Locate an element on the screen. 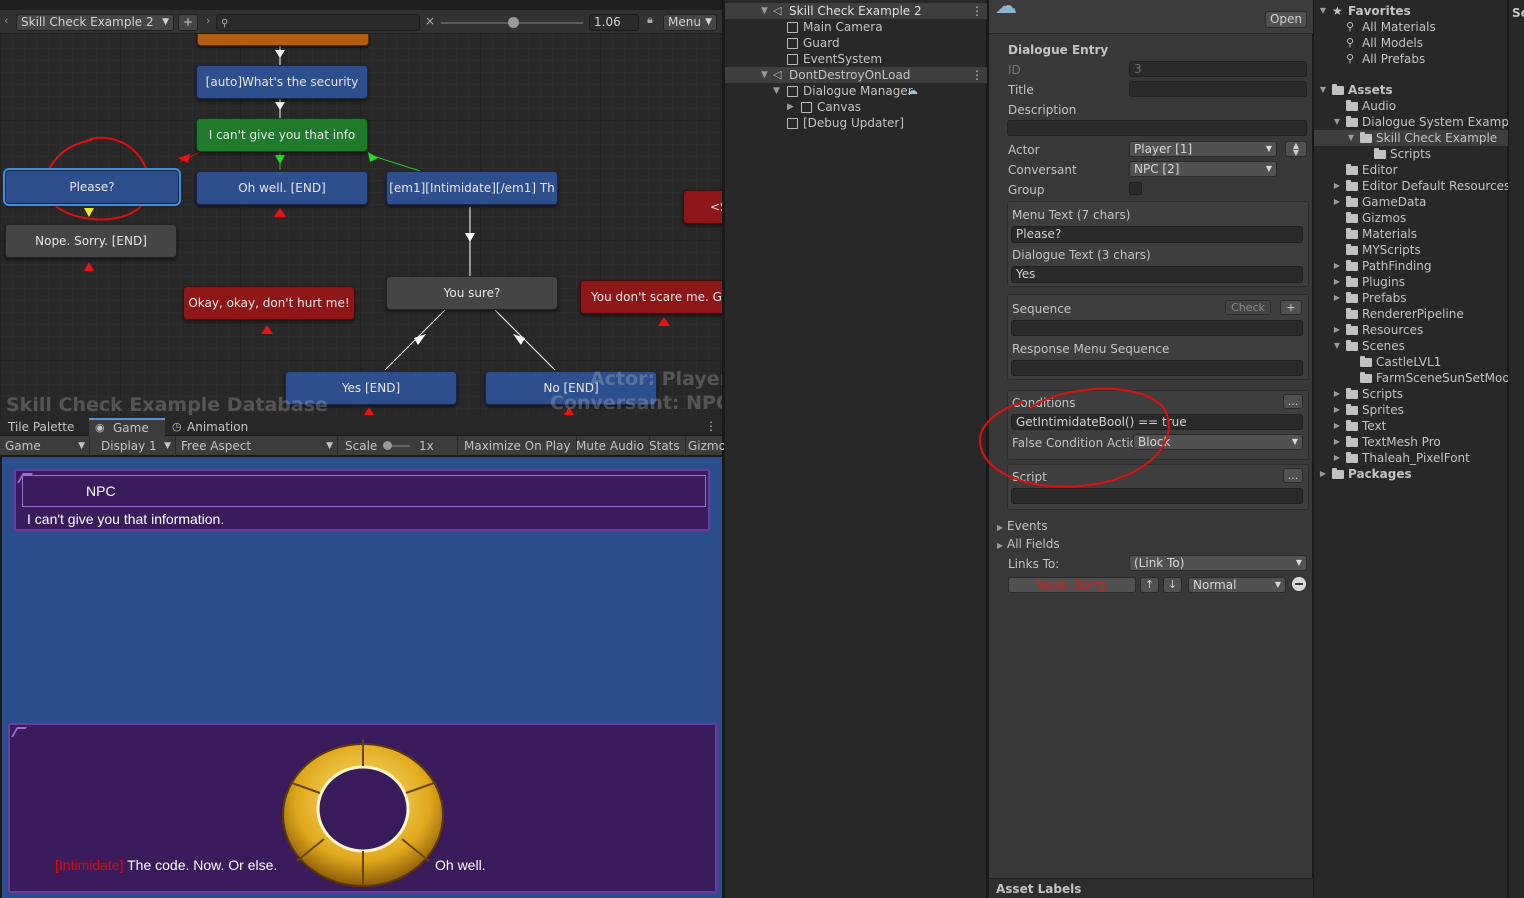 The image size is (1524, 898). graph-search-input: ⚲ is located at coordinates (318, 22).